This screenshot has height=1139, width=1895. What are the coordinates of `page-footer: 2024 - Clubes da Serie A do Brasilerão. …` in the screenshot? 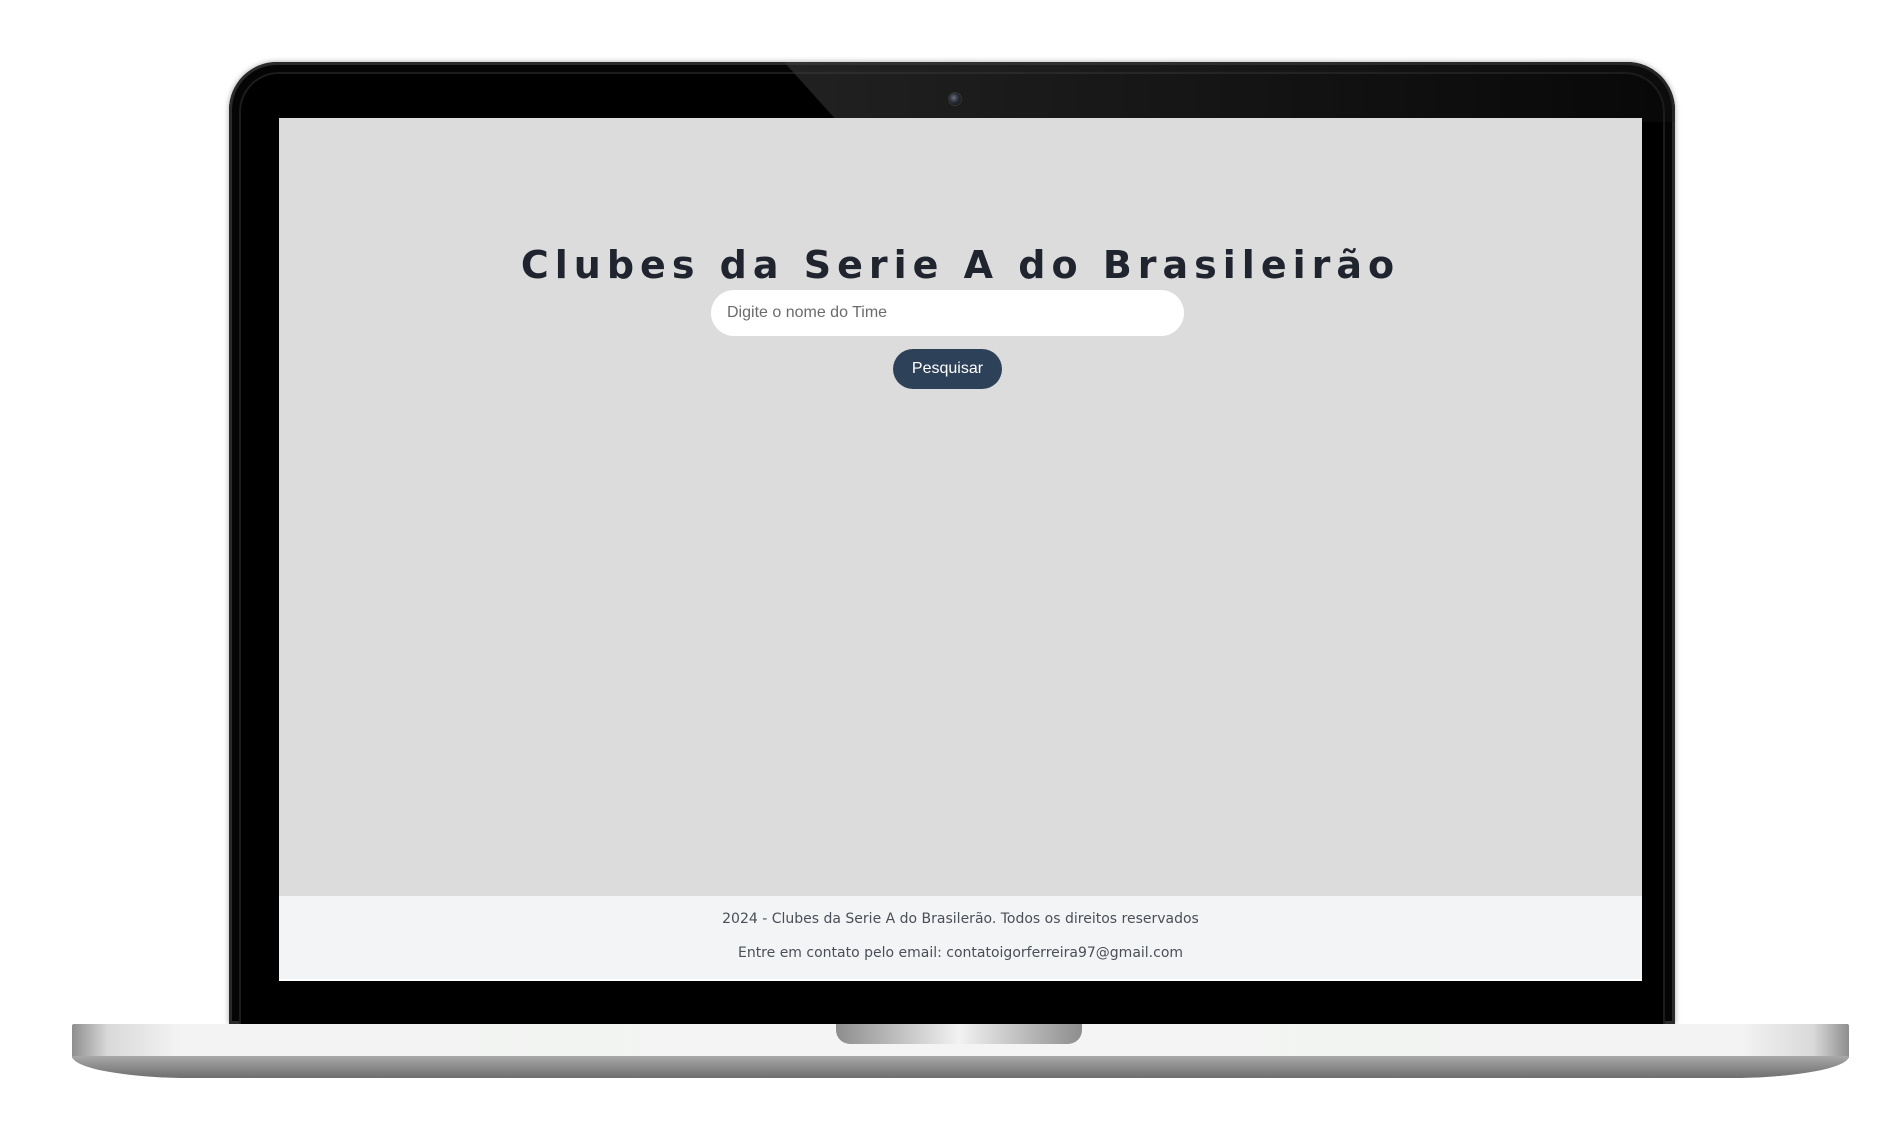 It's located at (960, 937).